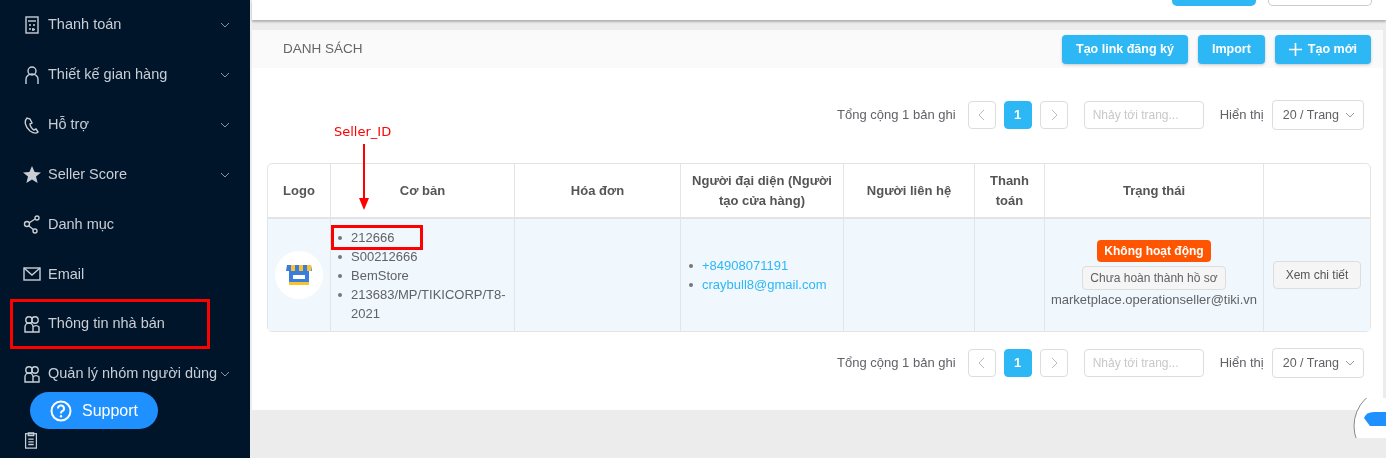 Image resolution: width=1386 pixels, height=458 pixels. Describe the element at coordinates (125, 74) in the screenshot. I see `sidebar-item: Thiết kế gian hàng` at that location.